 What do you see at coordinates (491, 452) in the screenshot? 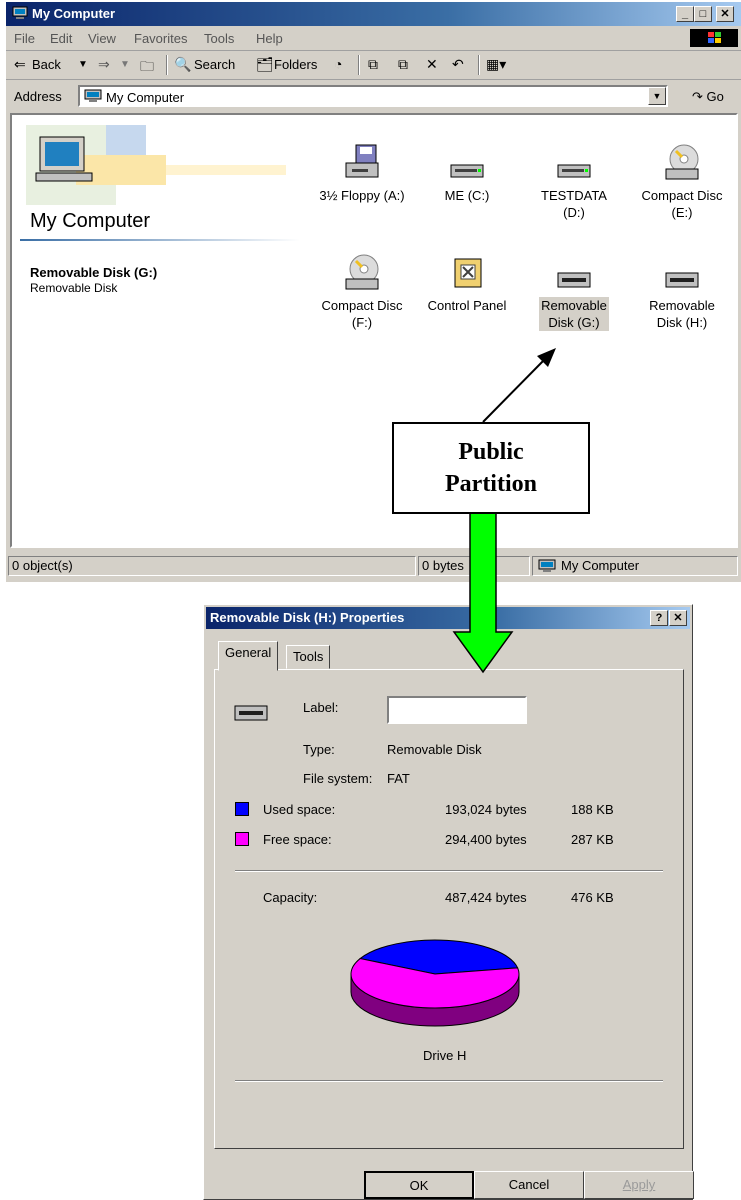
I see `callout-line1: Public` at bounding box center [491, 452].